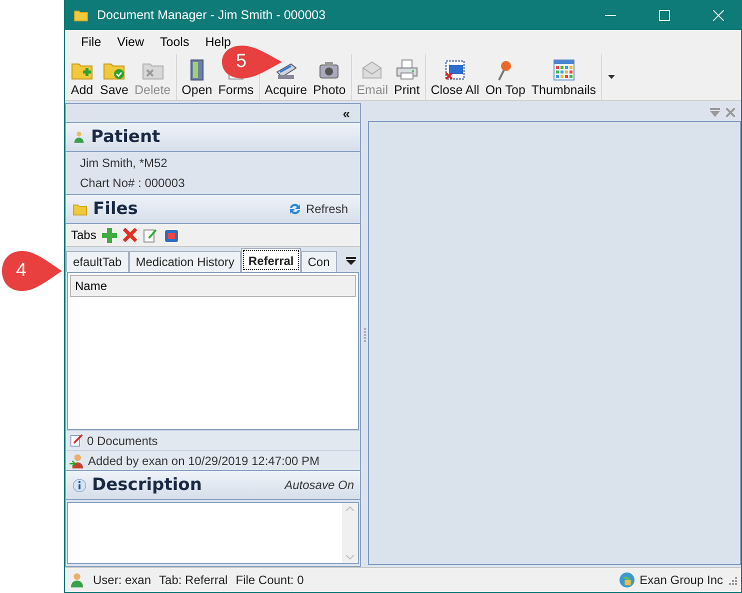 Image resolution: width=742 pixels, height=593 pixels. What do you see at coordinates (730, 112) in the screenshot?
I see `close-icon` at bounding box center [730, 112].